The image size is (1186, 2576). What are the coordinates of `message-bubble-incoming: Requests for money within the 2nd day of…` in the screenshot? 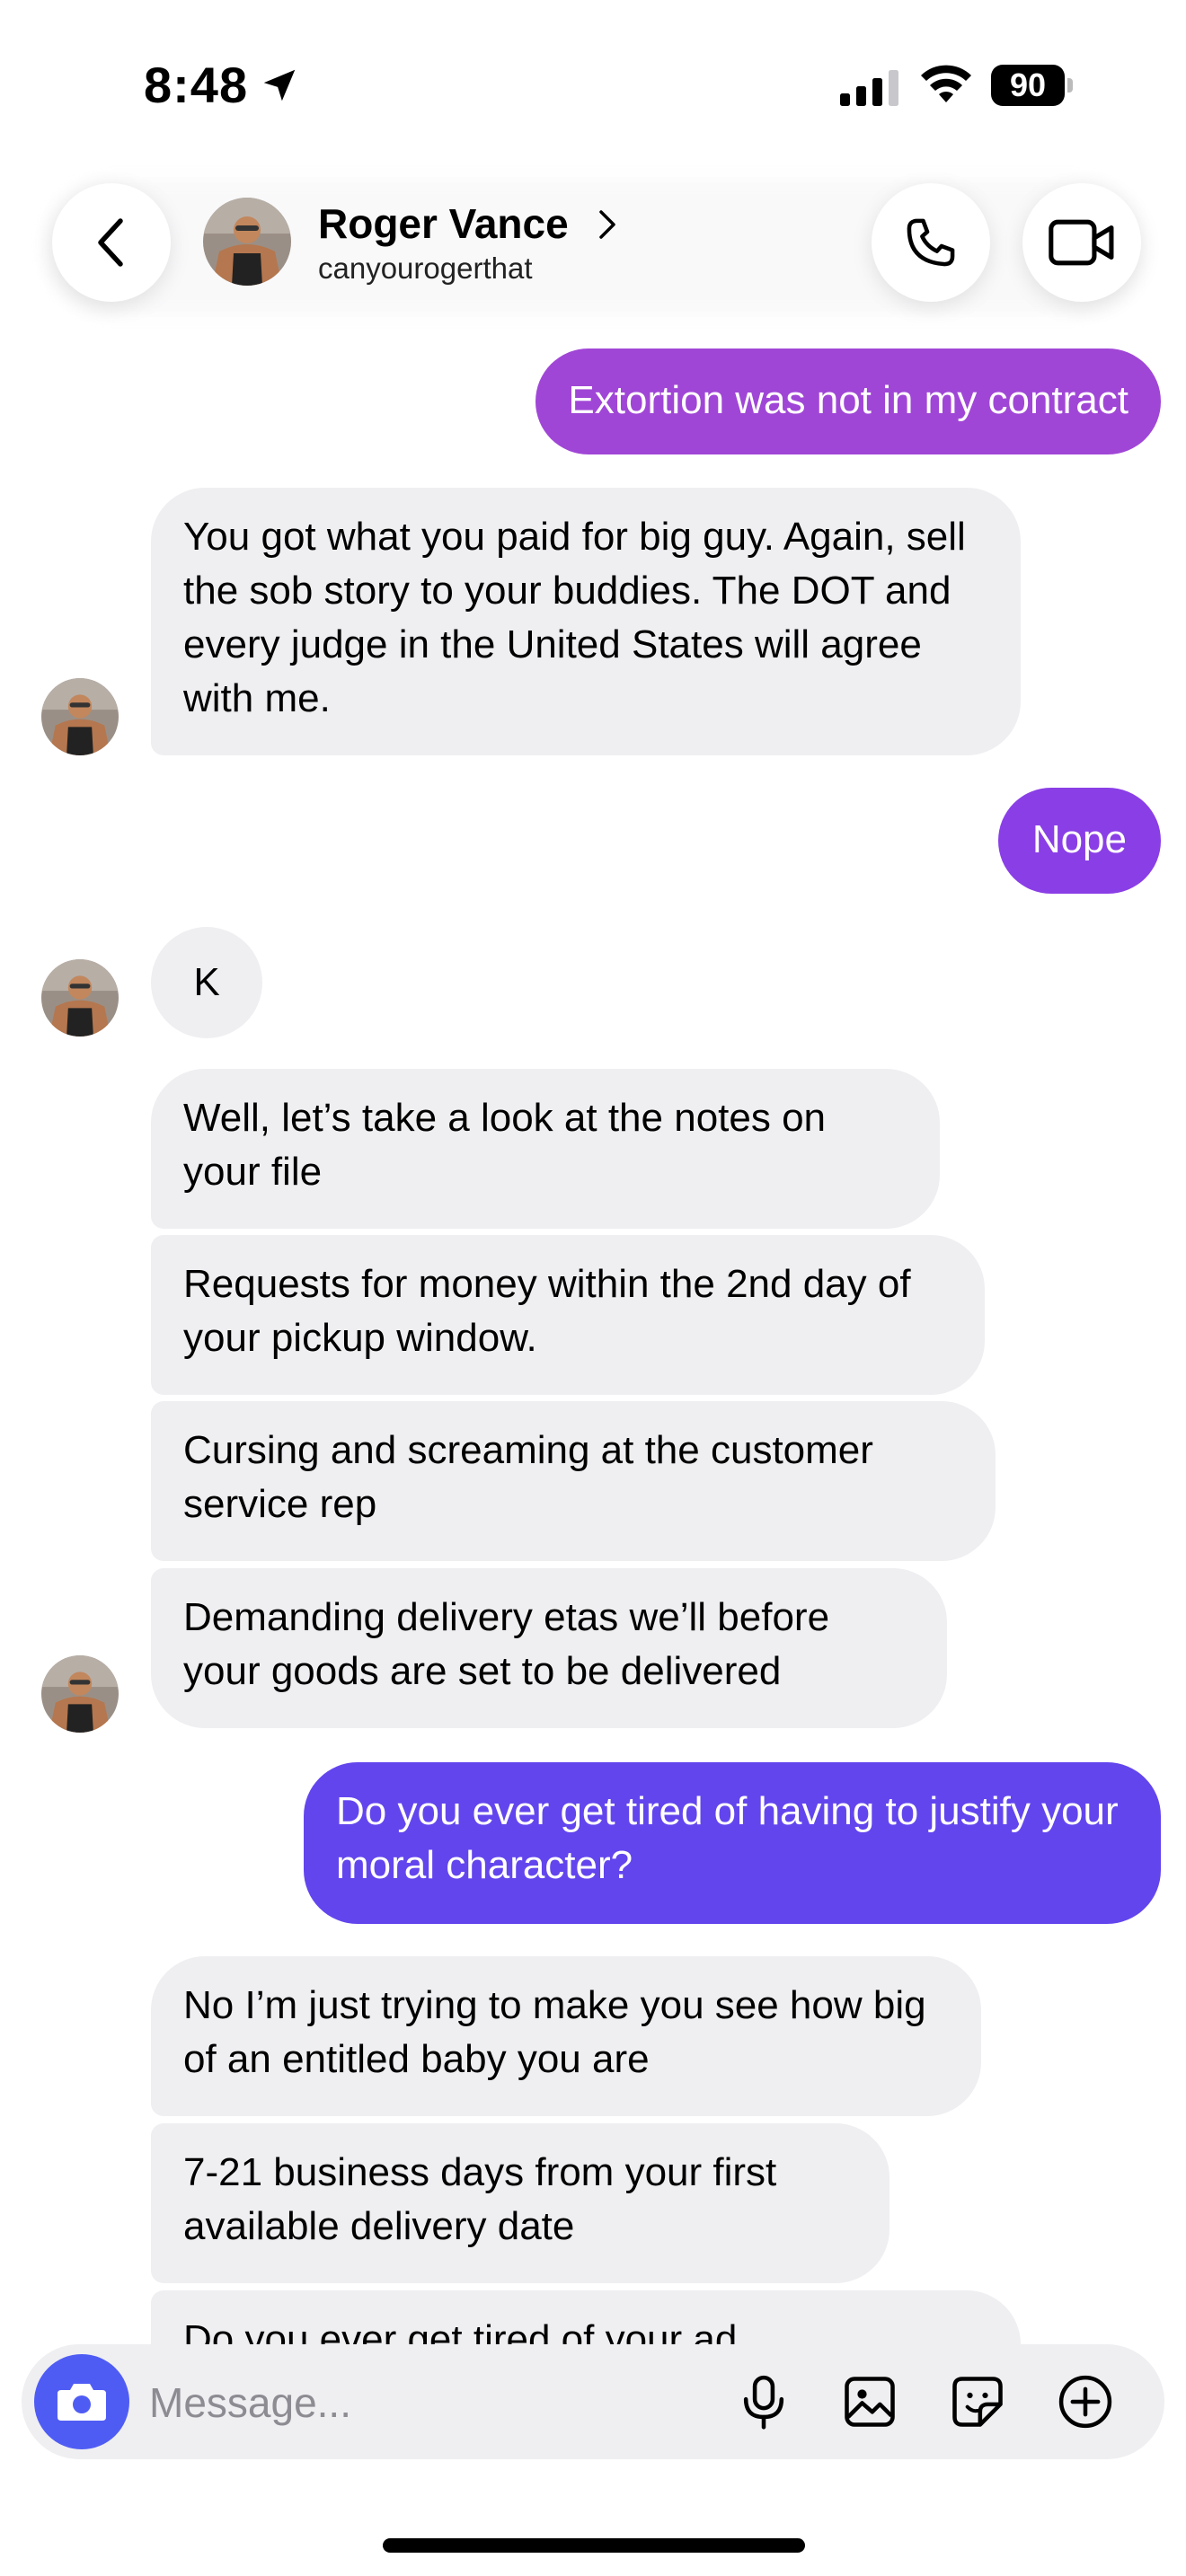 It's located at (568, 1315).